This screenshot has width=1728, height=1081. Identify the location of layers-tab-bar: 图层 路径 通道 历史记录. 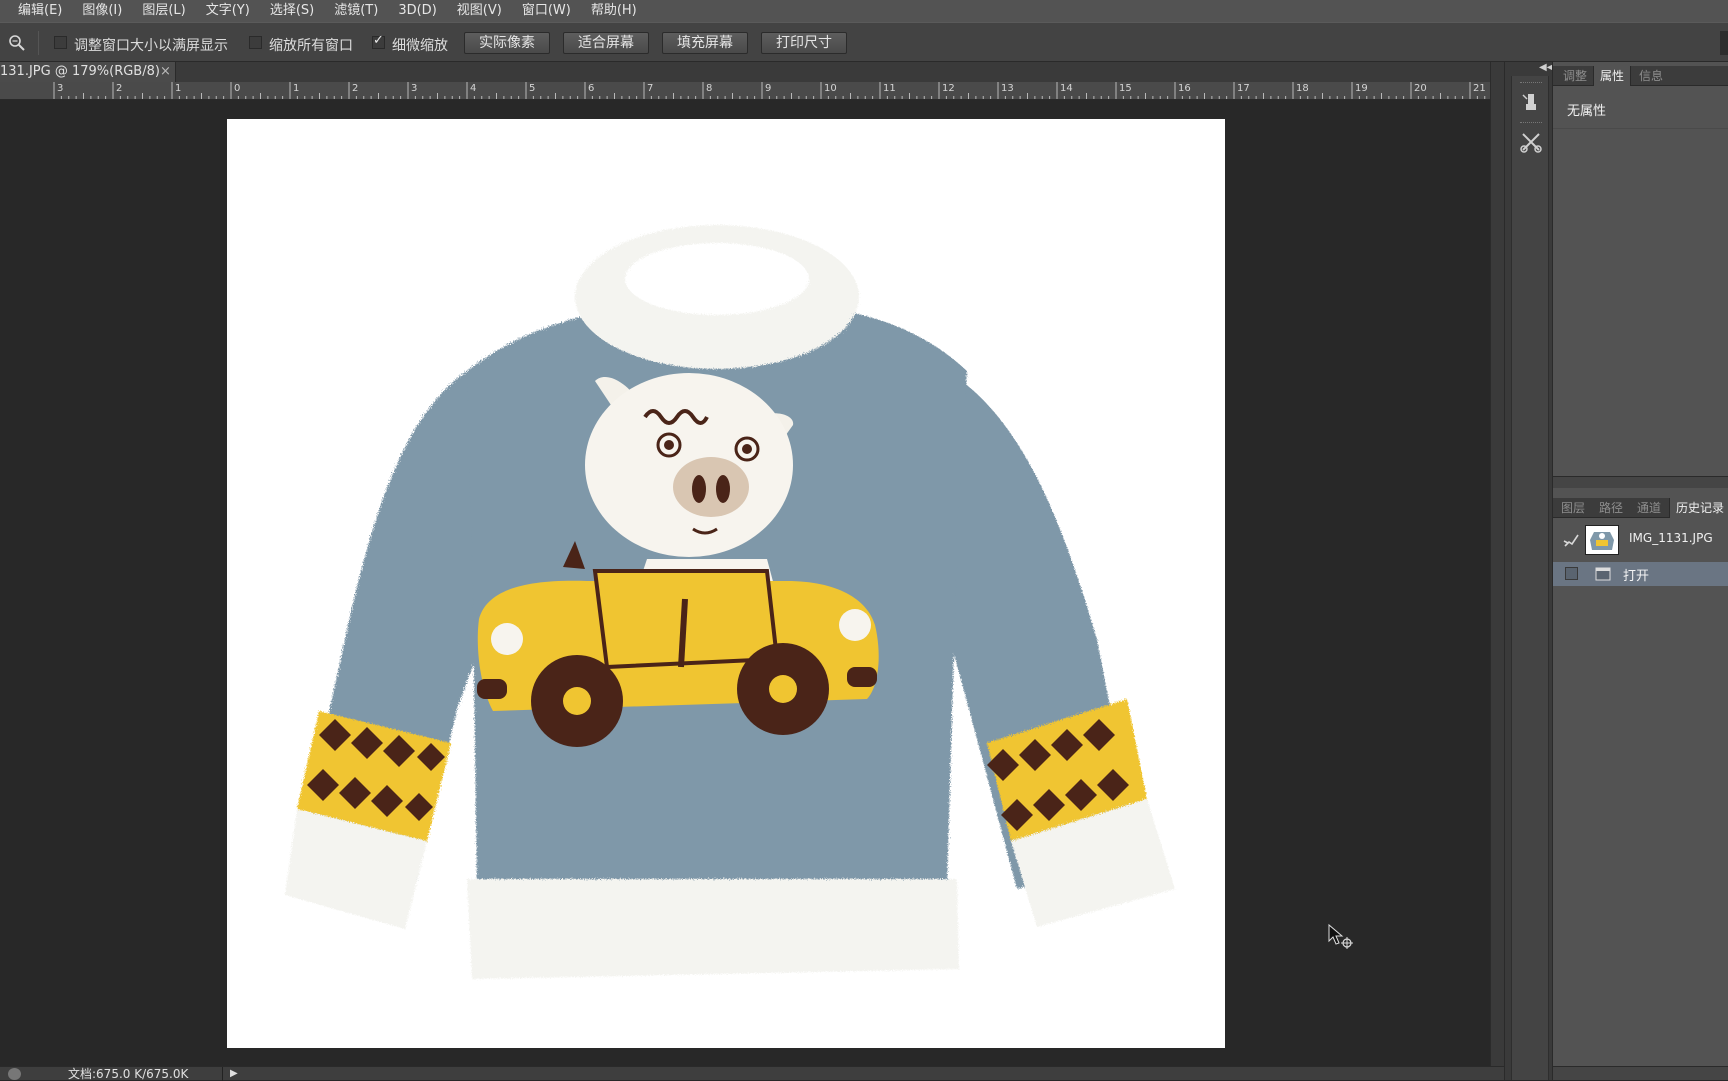
(1640, 508).